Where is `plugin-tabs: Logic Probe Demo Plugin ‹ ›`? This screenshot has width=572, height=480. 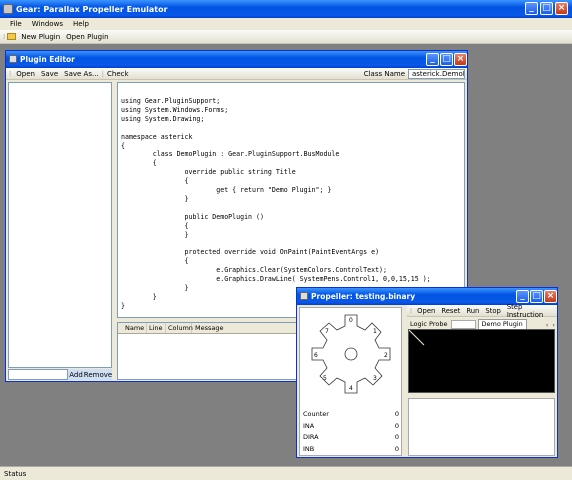
plugin-tabs: Logic Probe Demo Plugin ‹ › is located at coordinates (482, 323).